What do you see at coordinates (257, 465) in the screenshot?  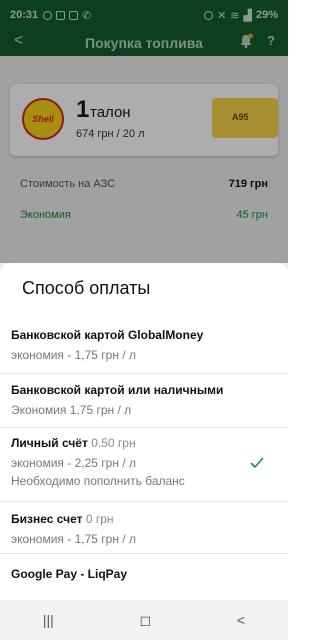 I see `selected-check-icon` at bounding box center [257, 465].